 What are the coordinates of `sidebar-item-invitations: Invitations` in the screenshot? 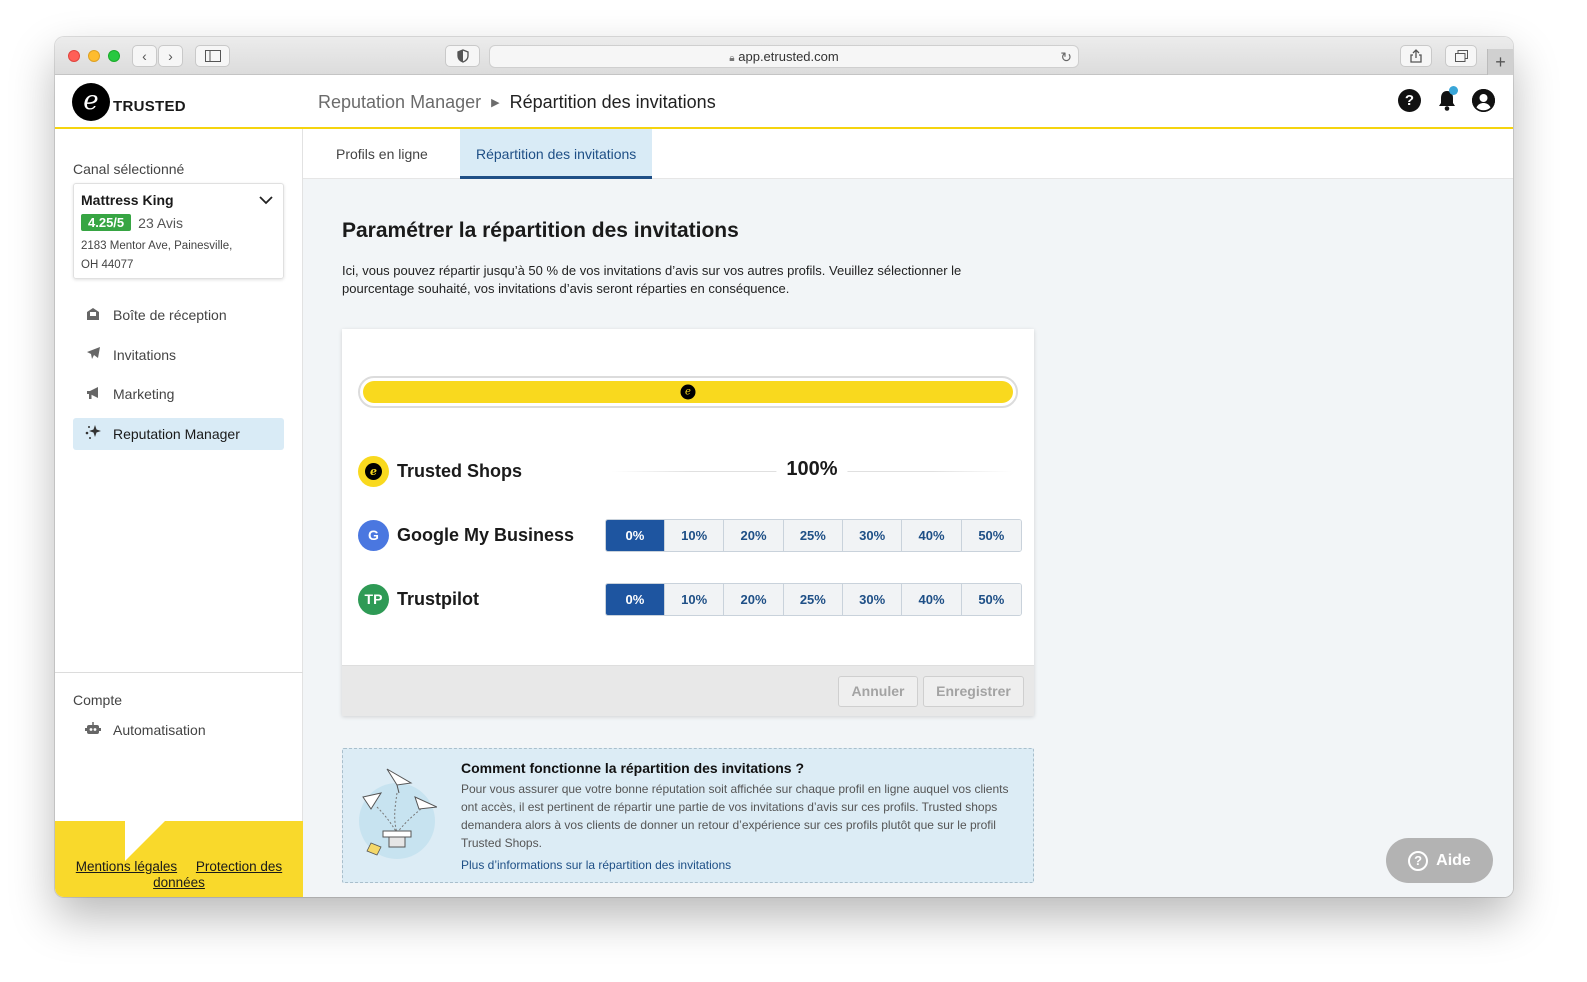 It's located at (178, 355).